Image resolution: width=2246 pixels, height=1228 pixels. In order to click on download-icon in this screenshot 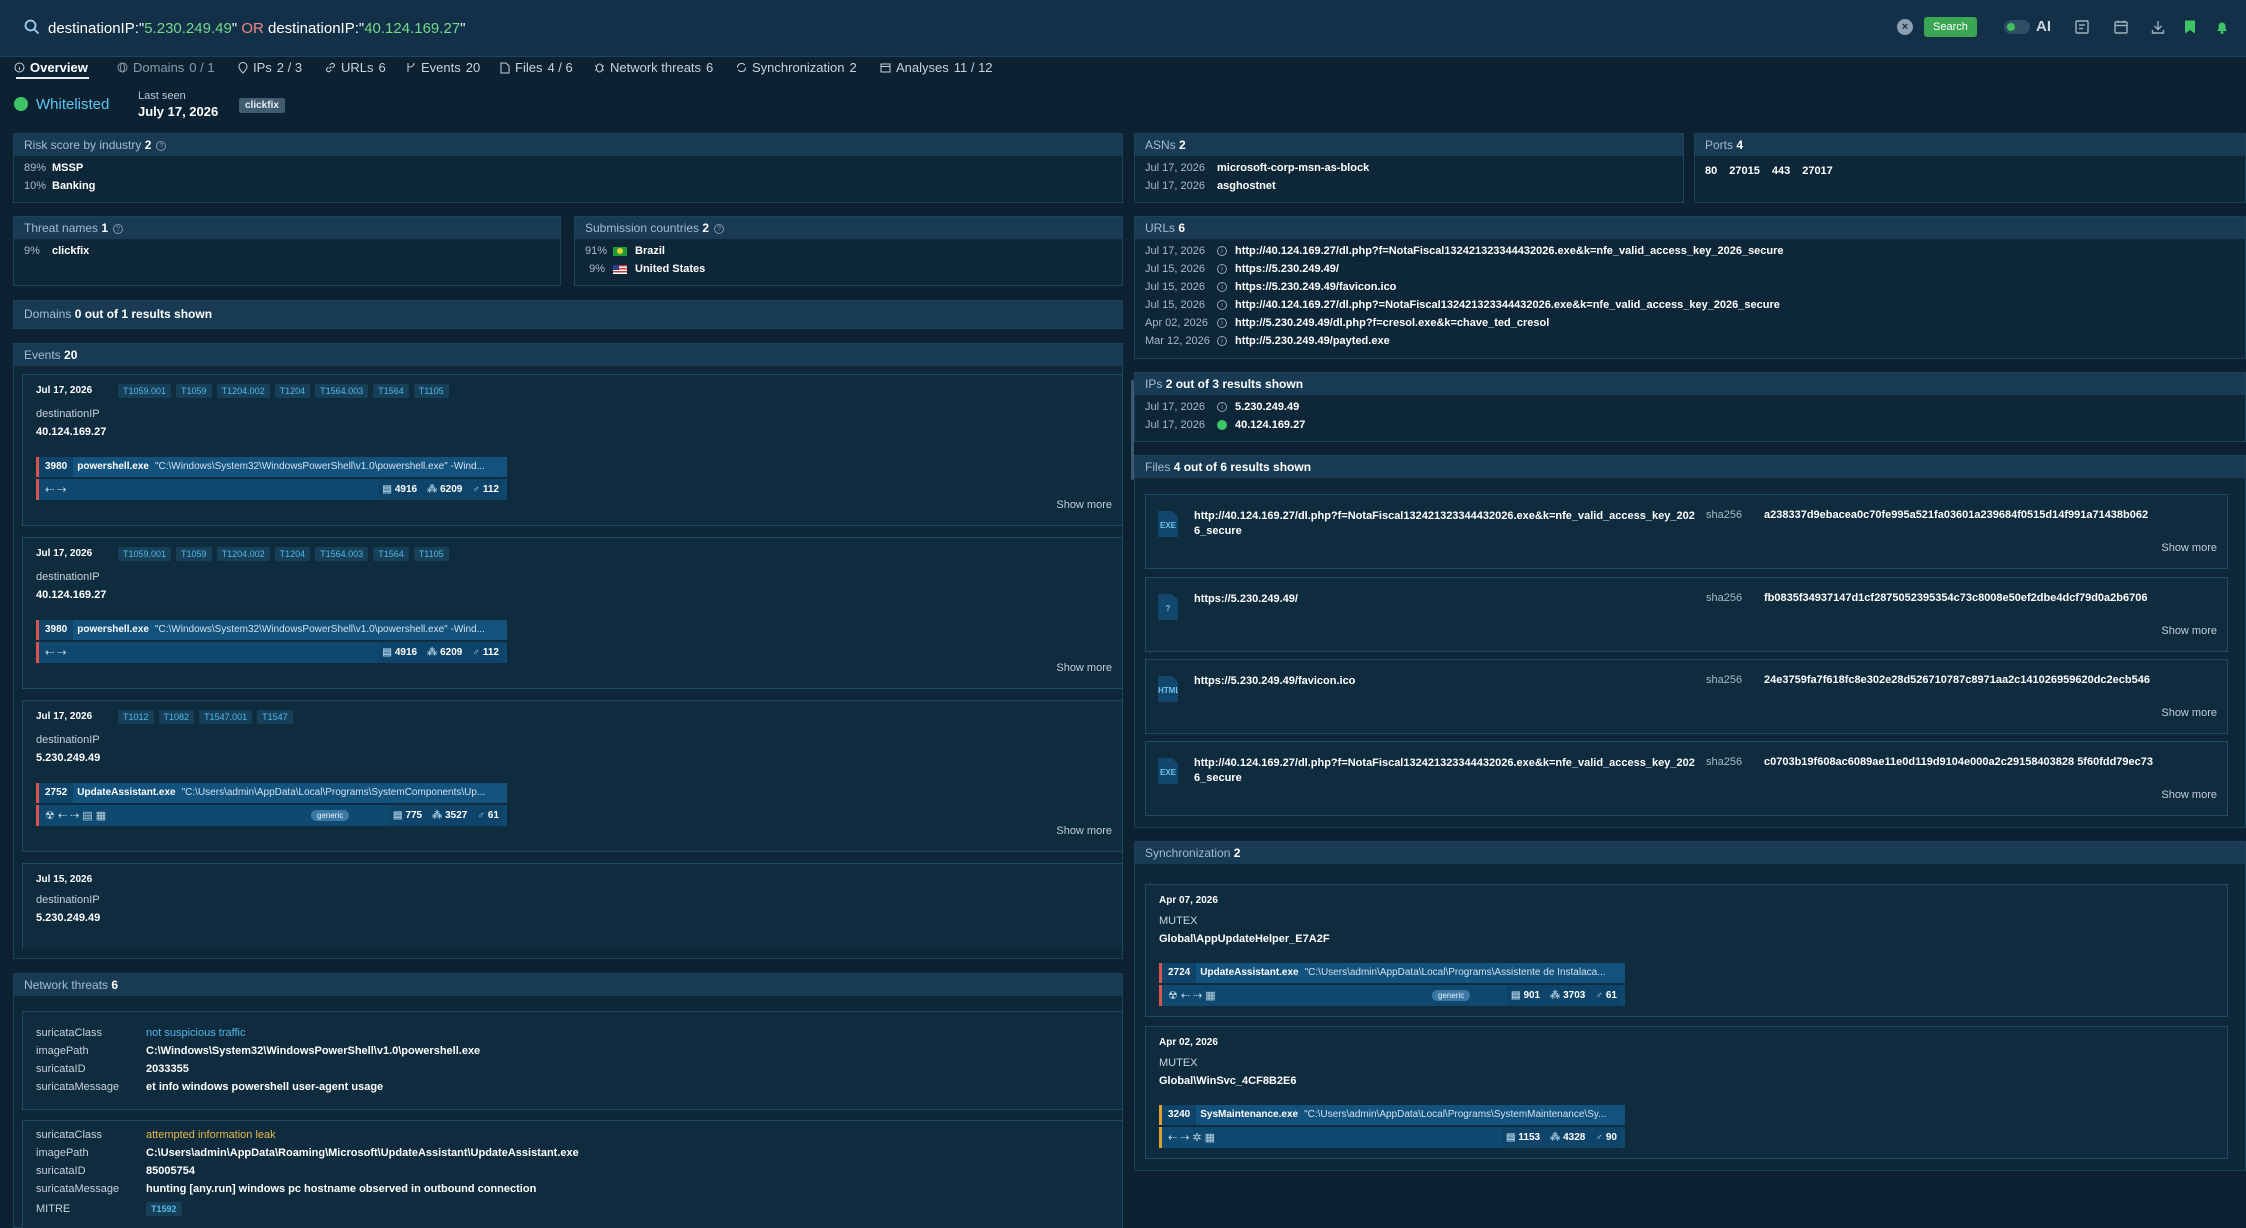, I will do `click(2158, 27)`.